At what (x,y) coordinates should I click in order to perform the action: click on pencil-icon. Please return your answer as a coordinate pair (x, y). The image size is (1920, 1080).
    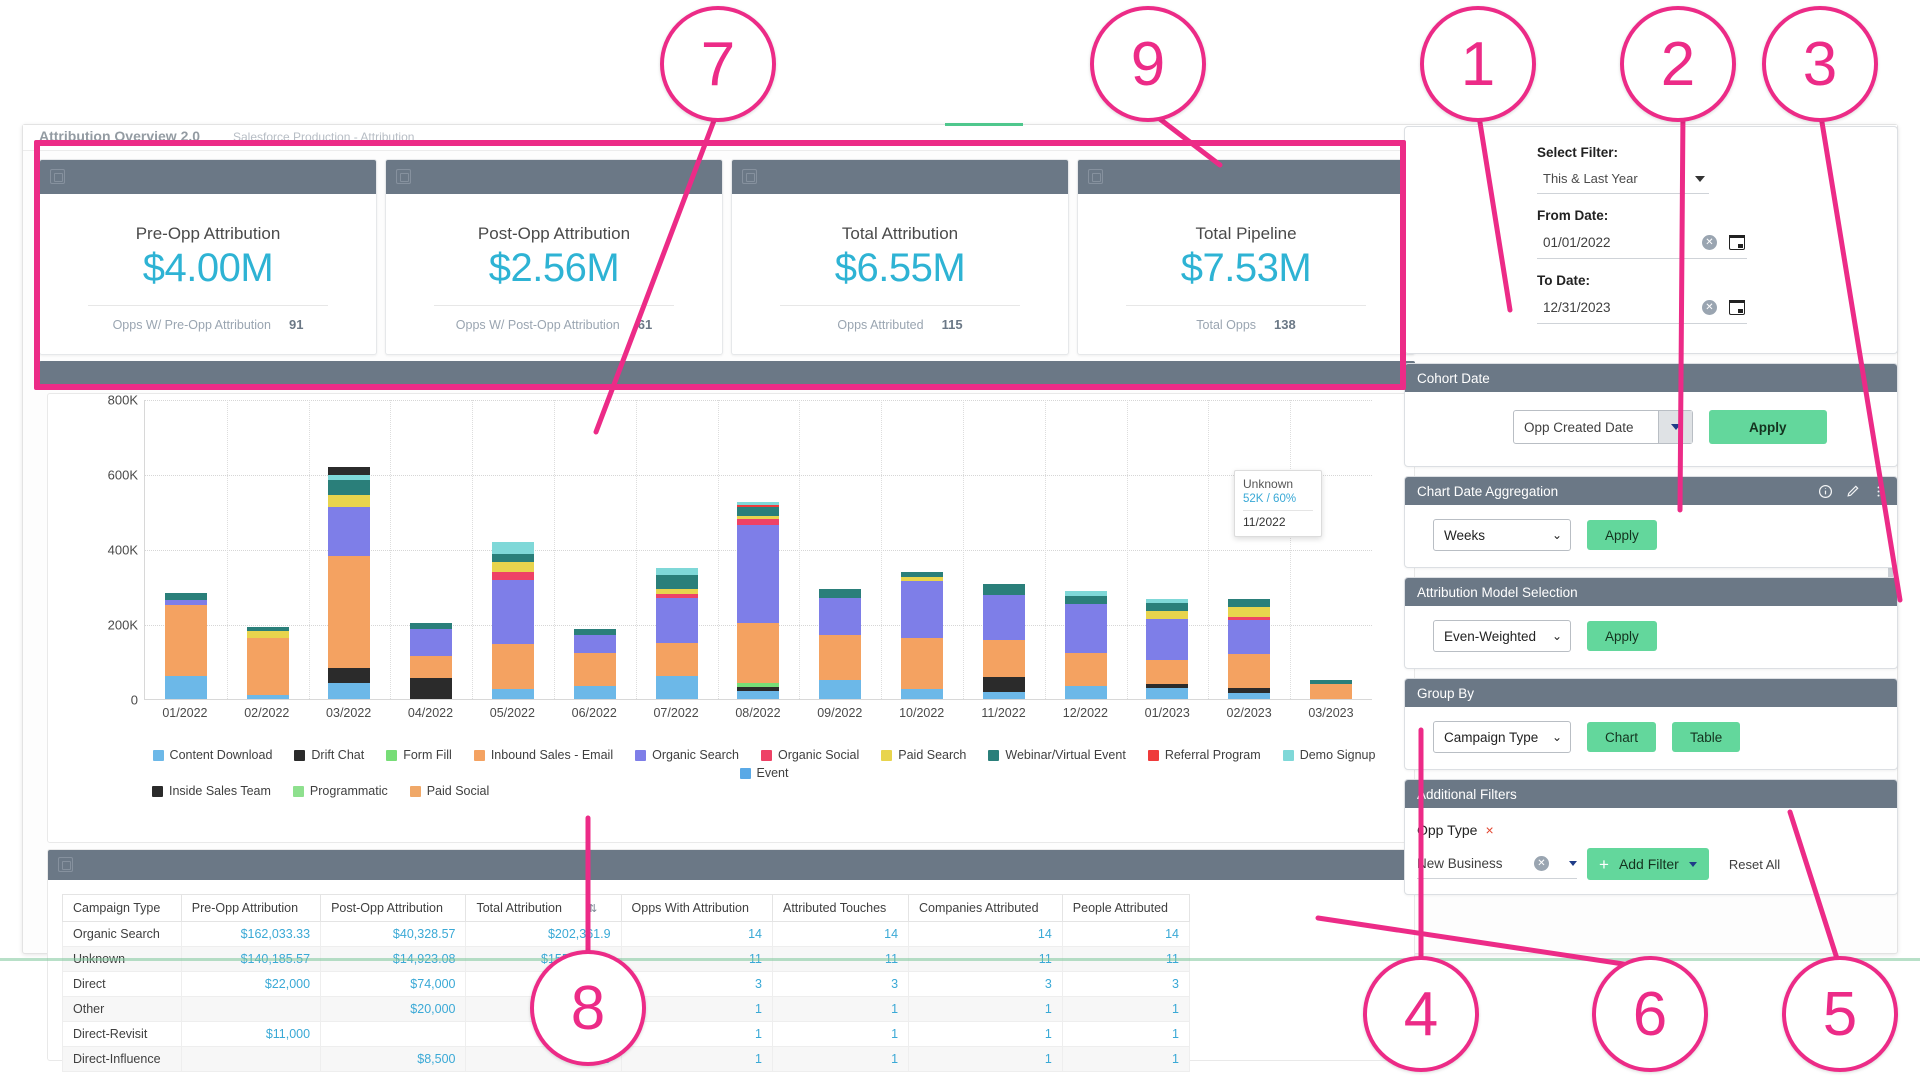
    Looking at the image, I should click on (1852, 491).